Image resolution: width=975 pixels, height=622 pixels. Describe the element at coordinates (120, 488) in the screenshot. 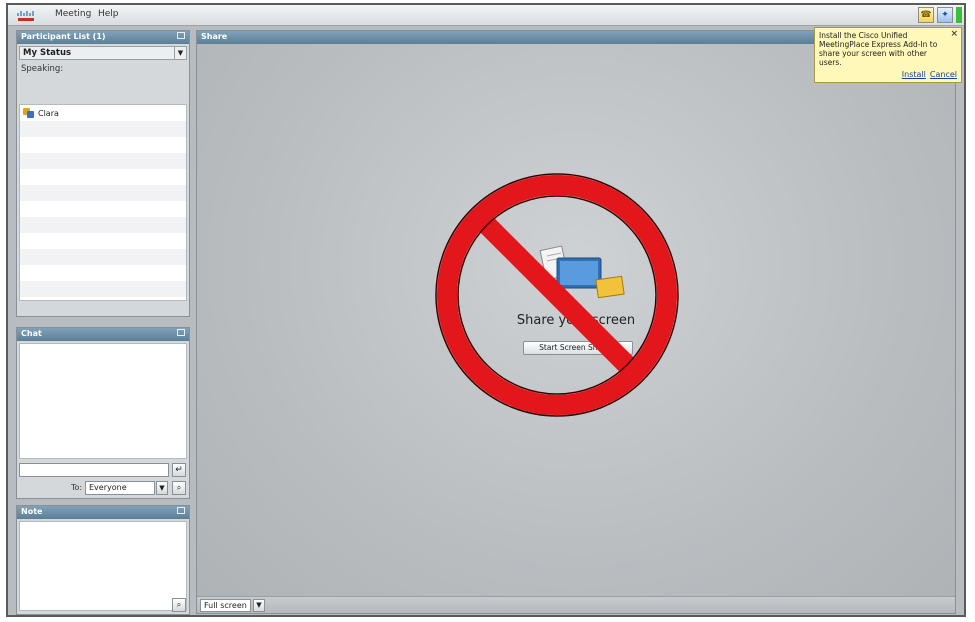

I see `recipient-select: Everyone` at that location.